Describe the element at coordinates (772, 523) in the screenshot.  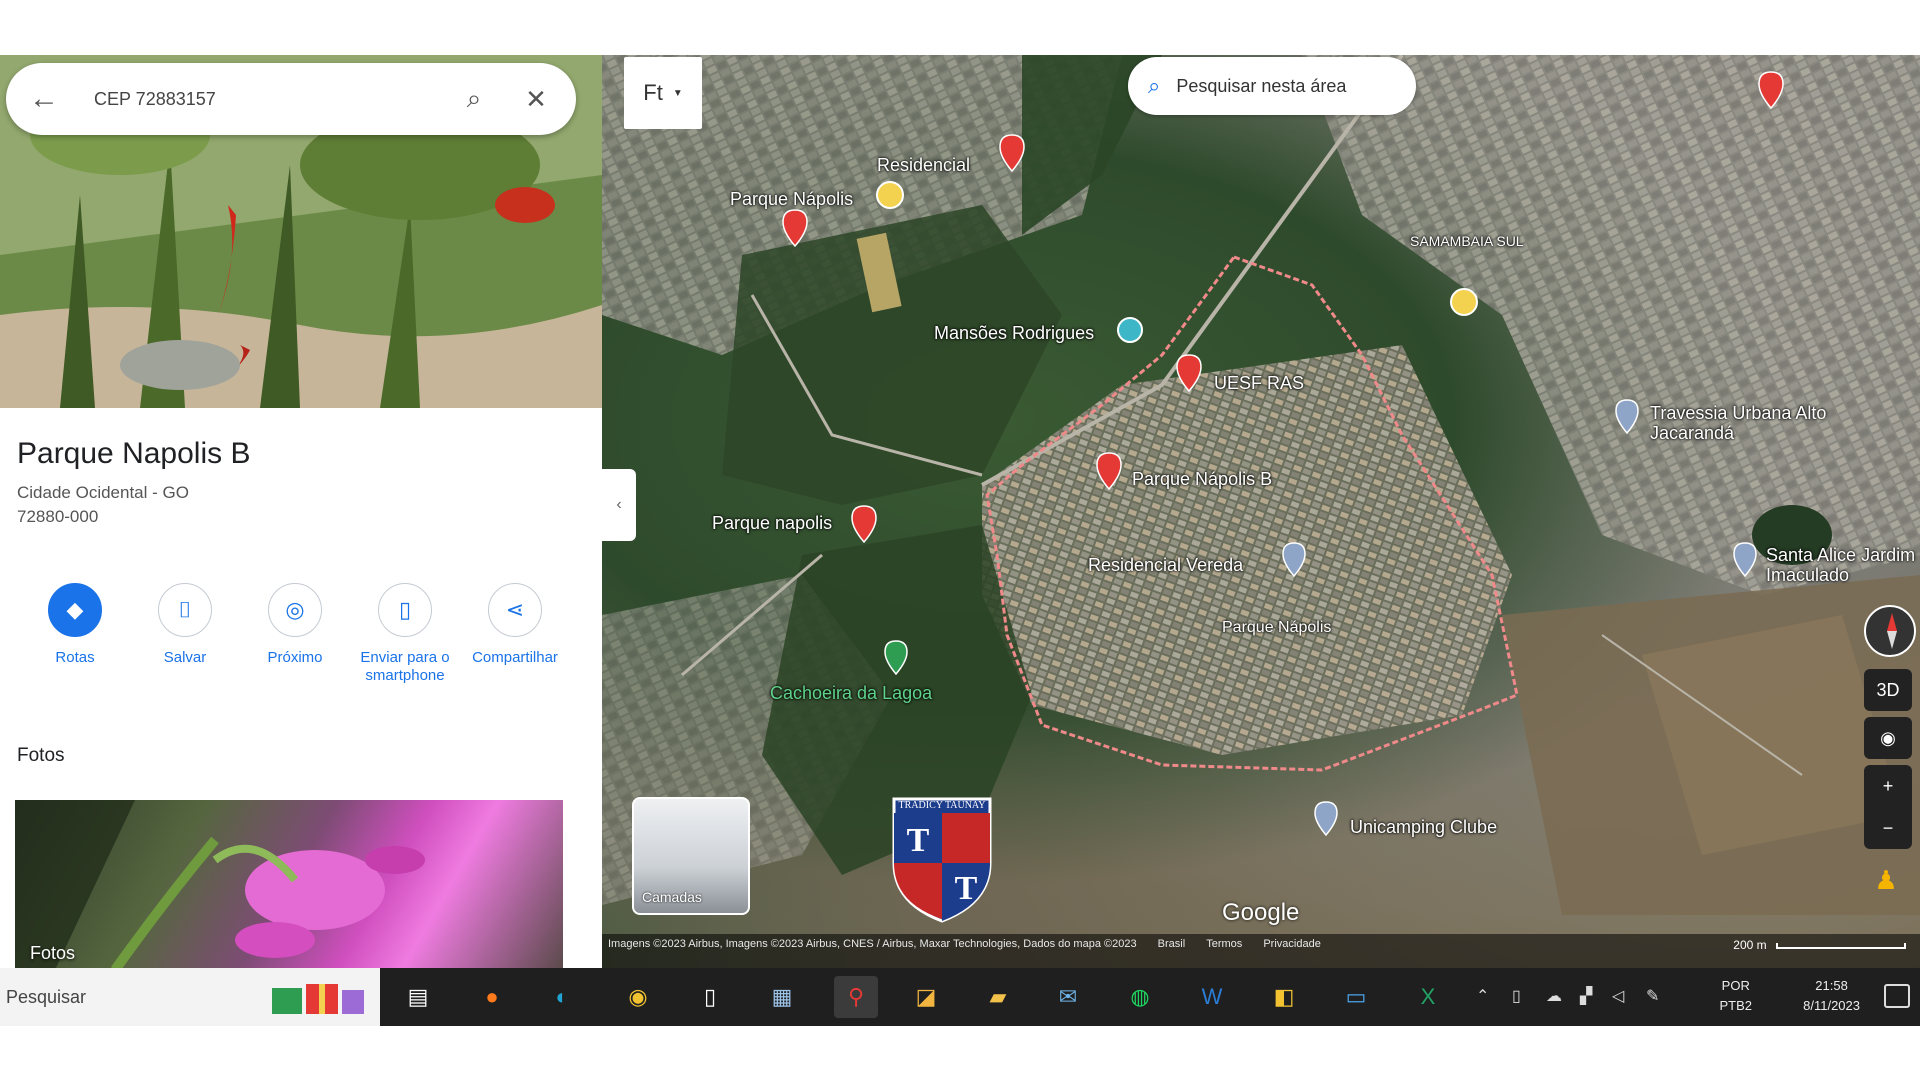
I see `map-label-parque-napolis-west: Parque napolis` at that location.